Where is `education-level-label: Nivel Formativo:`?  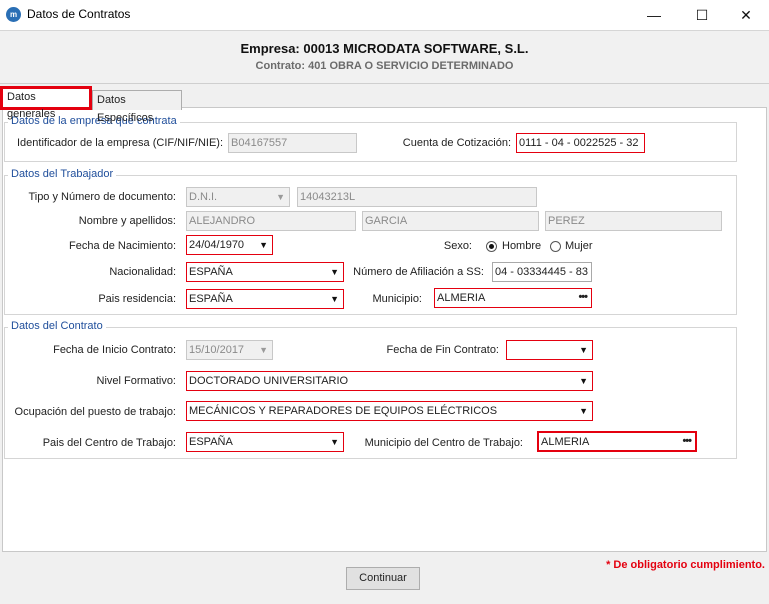
education-level-label: Nivel Formativo: is located at coordinates (136, 381).